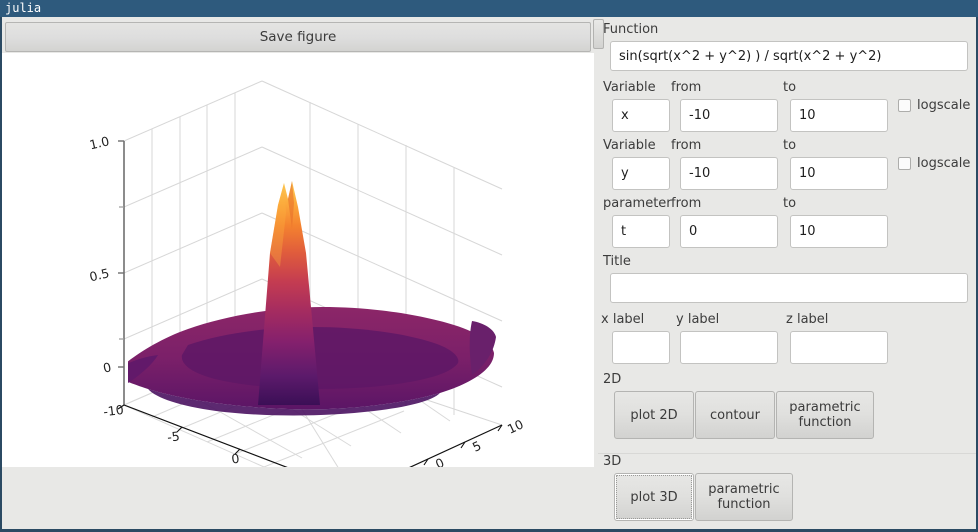  I want to click on variable-x-logscale-checkbox: logscale, so click(934, 105).